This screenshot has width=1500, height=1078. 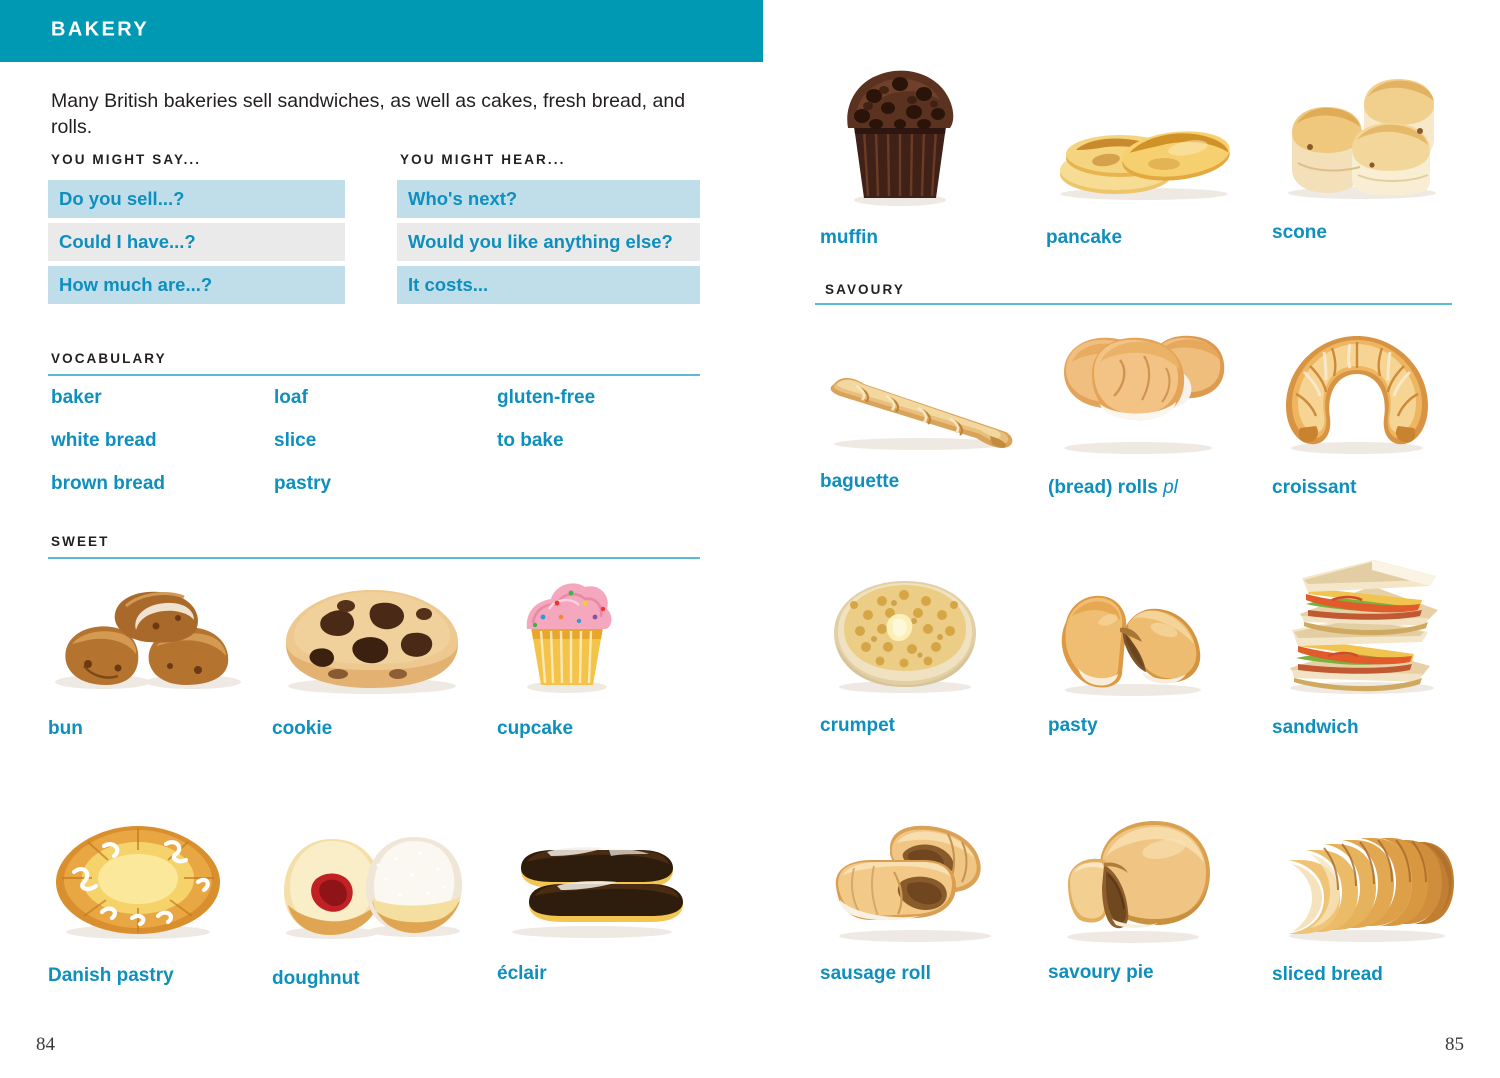 I want to click on phrase-hear-2: Would you like anything else?, so click(x=548, y=242).